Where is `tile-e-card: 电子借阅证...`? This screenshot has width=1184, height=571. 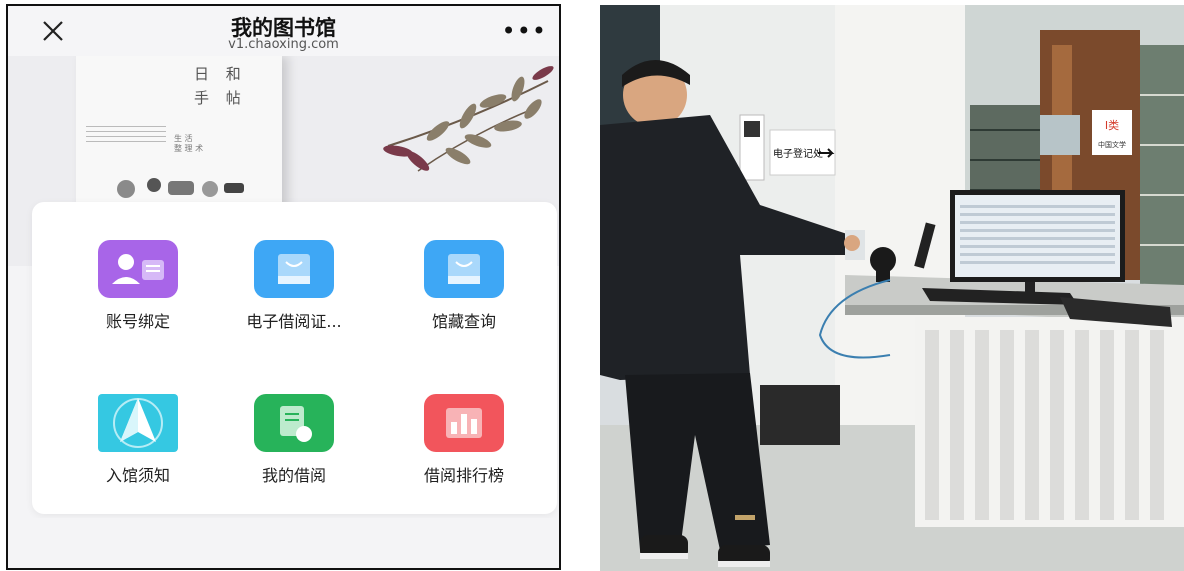 tile-e-card: 电子借阅证... is located at coordinates (294, 290).